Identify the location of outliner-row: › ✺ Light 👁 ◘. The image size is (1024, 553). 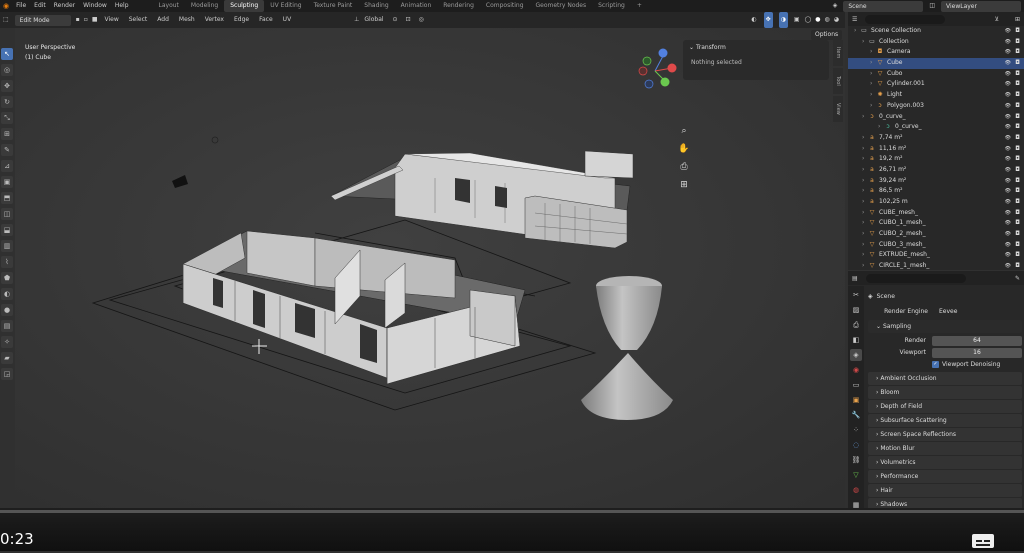
(936, 95).